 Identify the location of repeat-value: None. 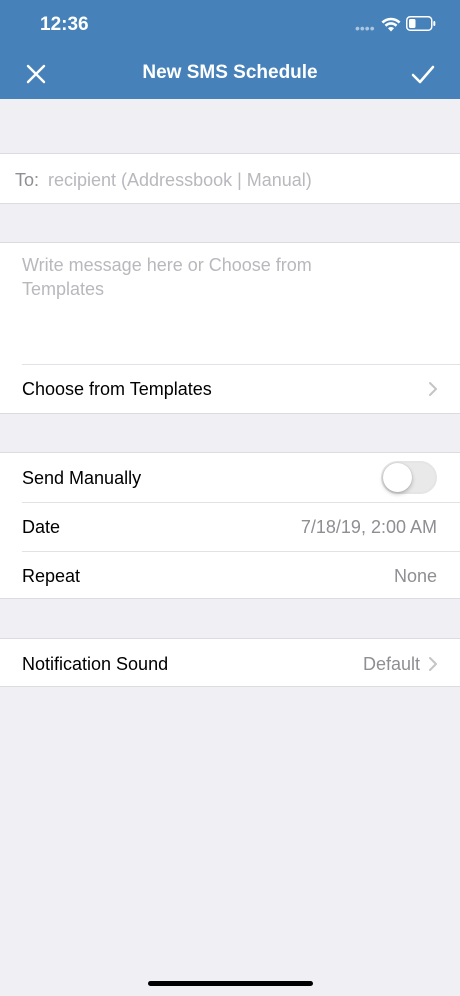
(415, 576).